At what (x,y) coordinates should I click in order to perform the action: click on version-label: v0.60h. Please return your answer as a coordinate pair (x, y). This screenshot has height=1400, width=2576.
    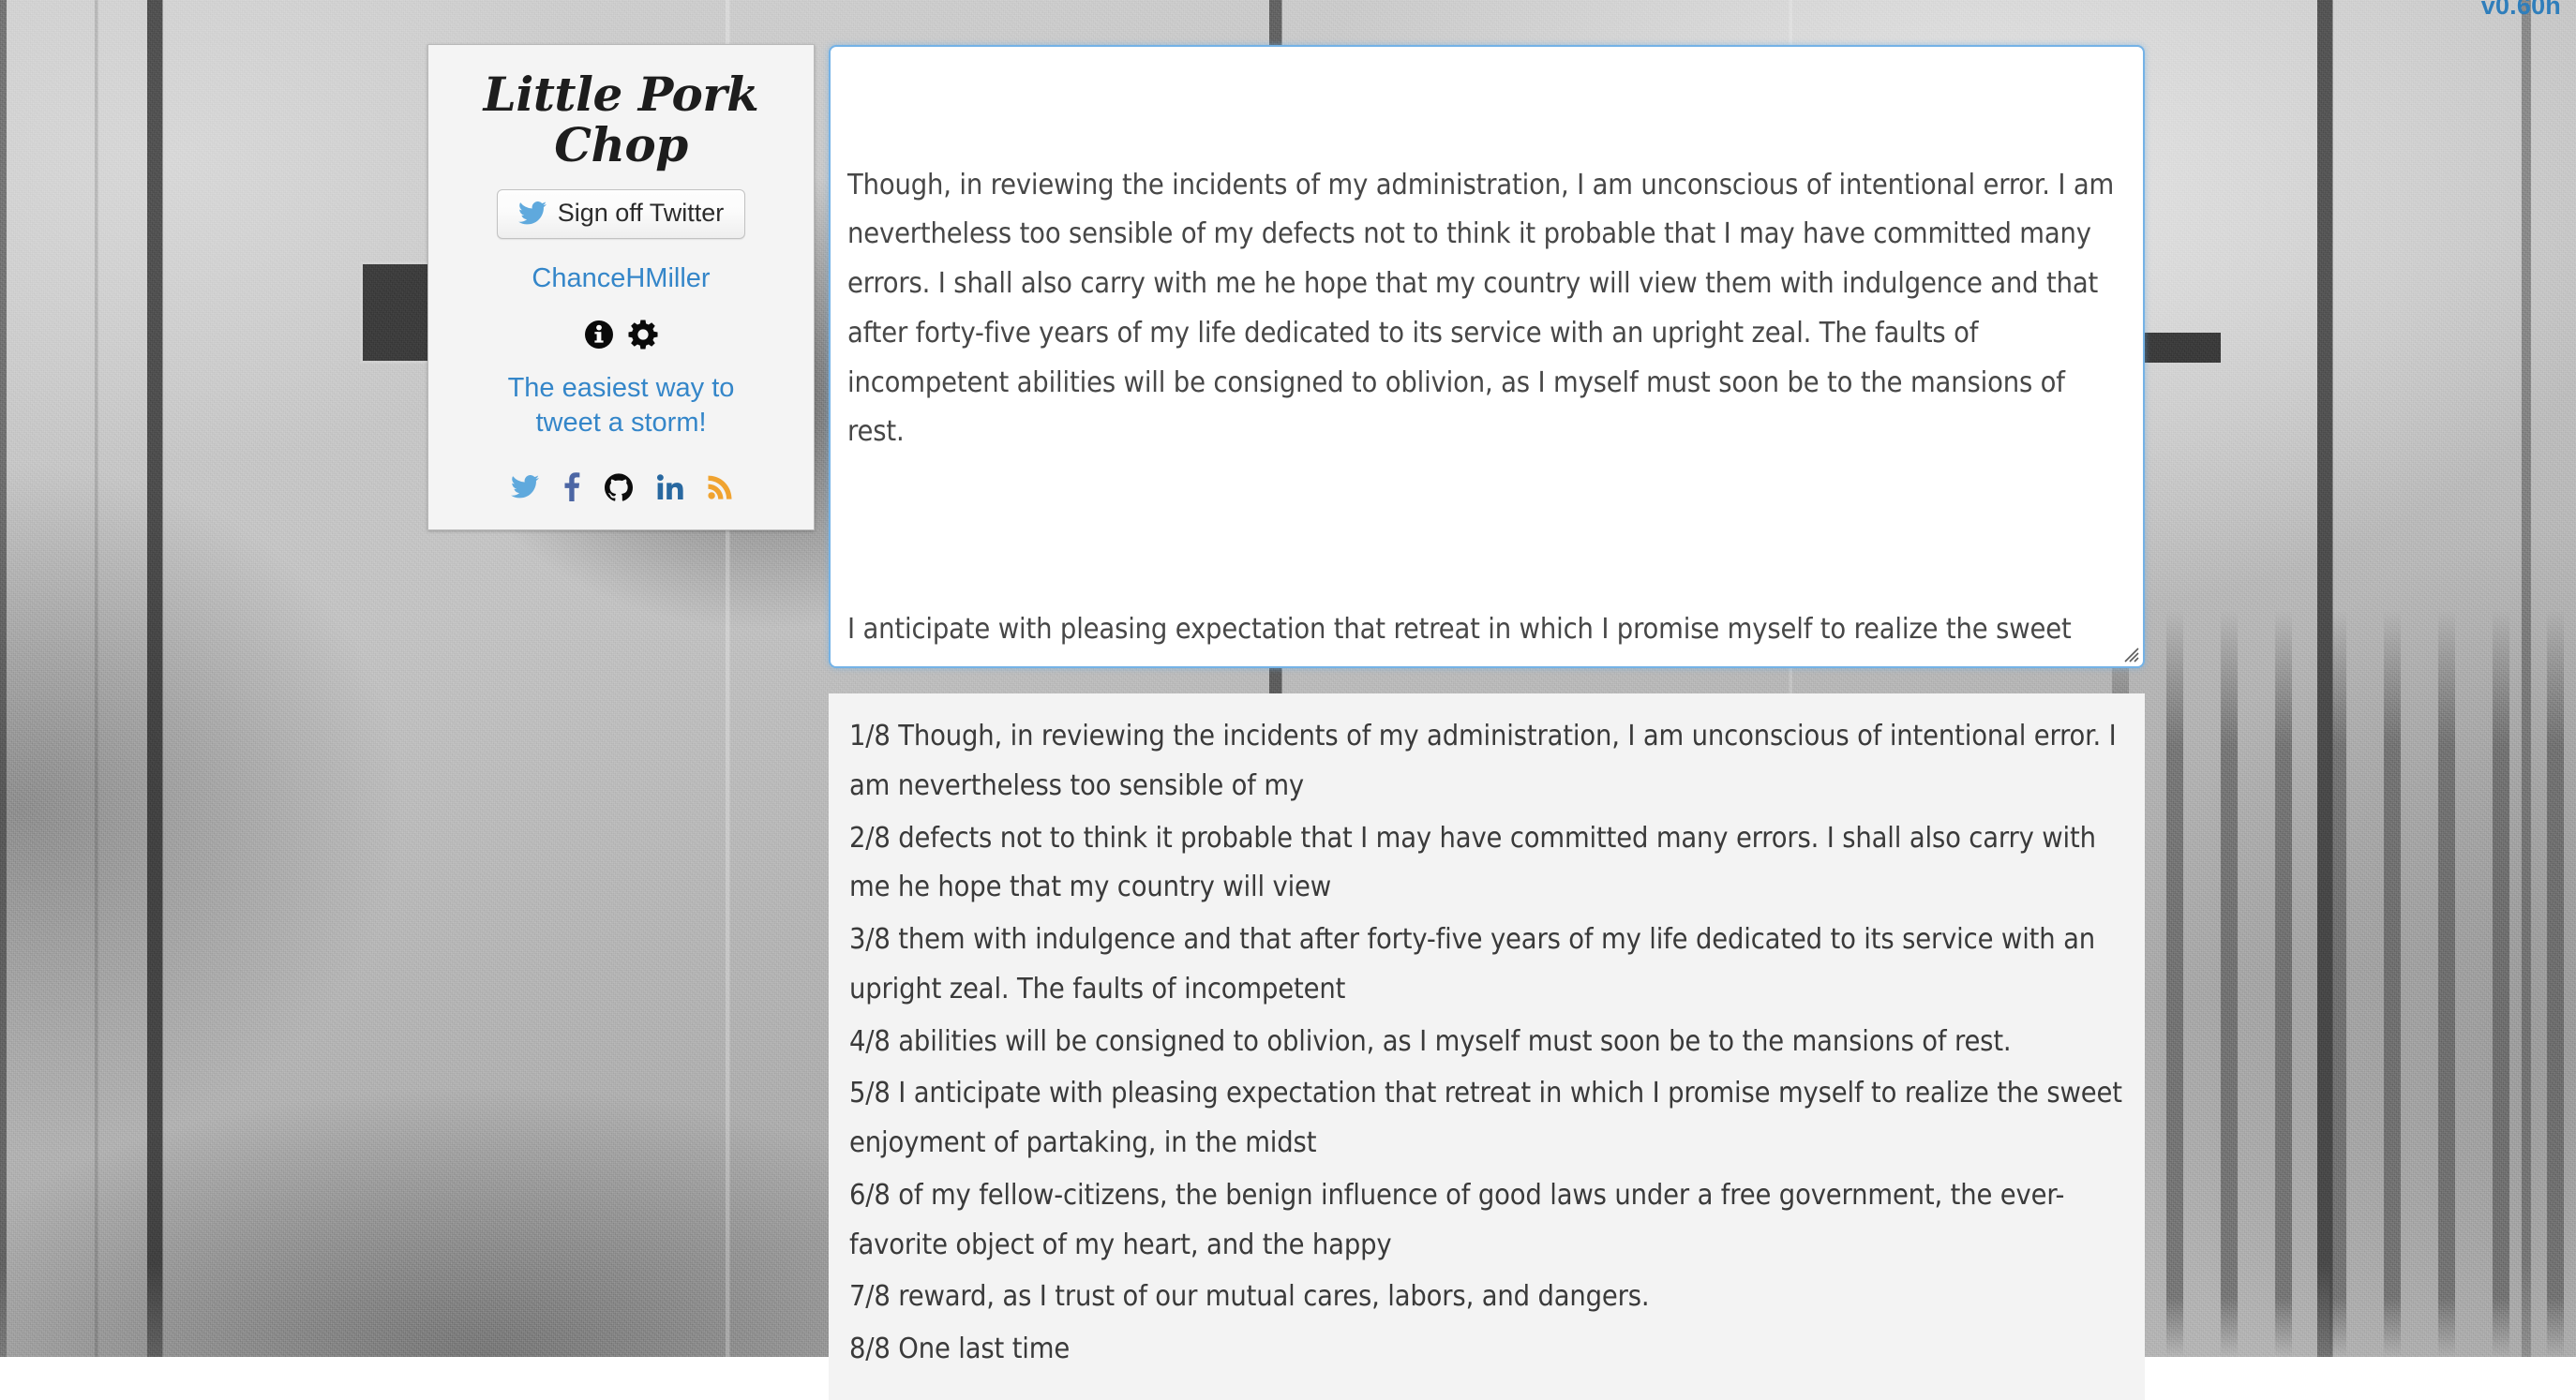
    Looking at the image, I should click on (2521, 10).